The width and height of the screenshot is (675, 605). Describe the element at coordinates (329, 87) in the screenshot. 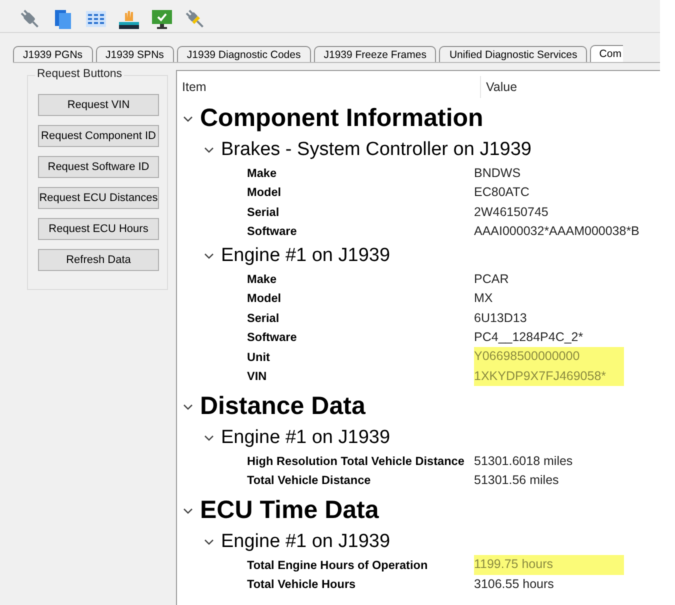

I see `column-header: Item` at that location.